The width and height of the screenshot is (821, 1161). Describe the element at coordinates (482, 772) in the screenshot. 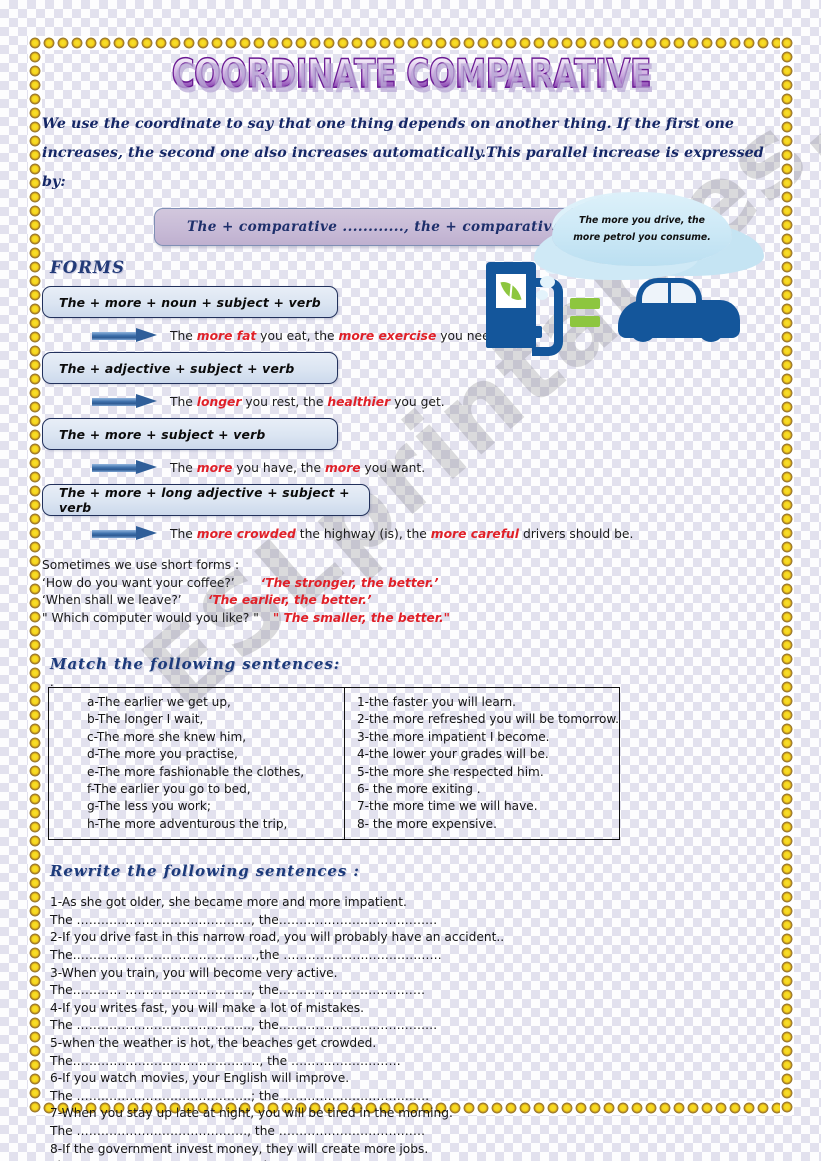

I see `list-item: 5-the more she respected him.` at that location.